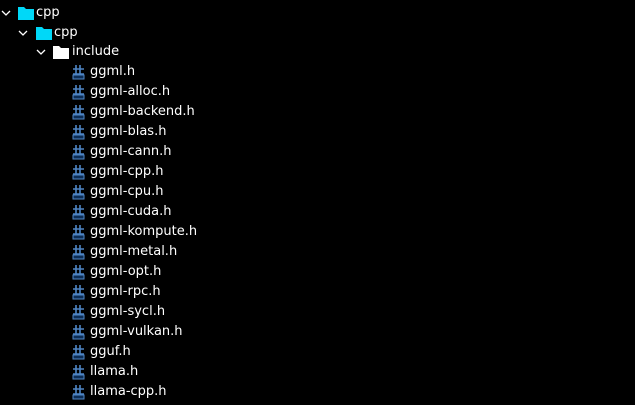 This screenshot has height=405, width=635. I want to click on tree-file-label: ggml.h, so click(113, 71).